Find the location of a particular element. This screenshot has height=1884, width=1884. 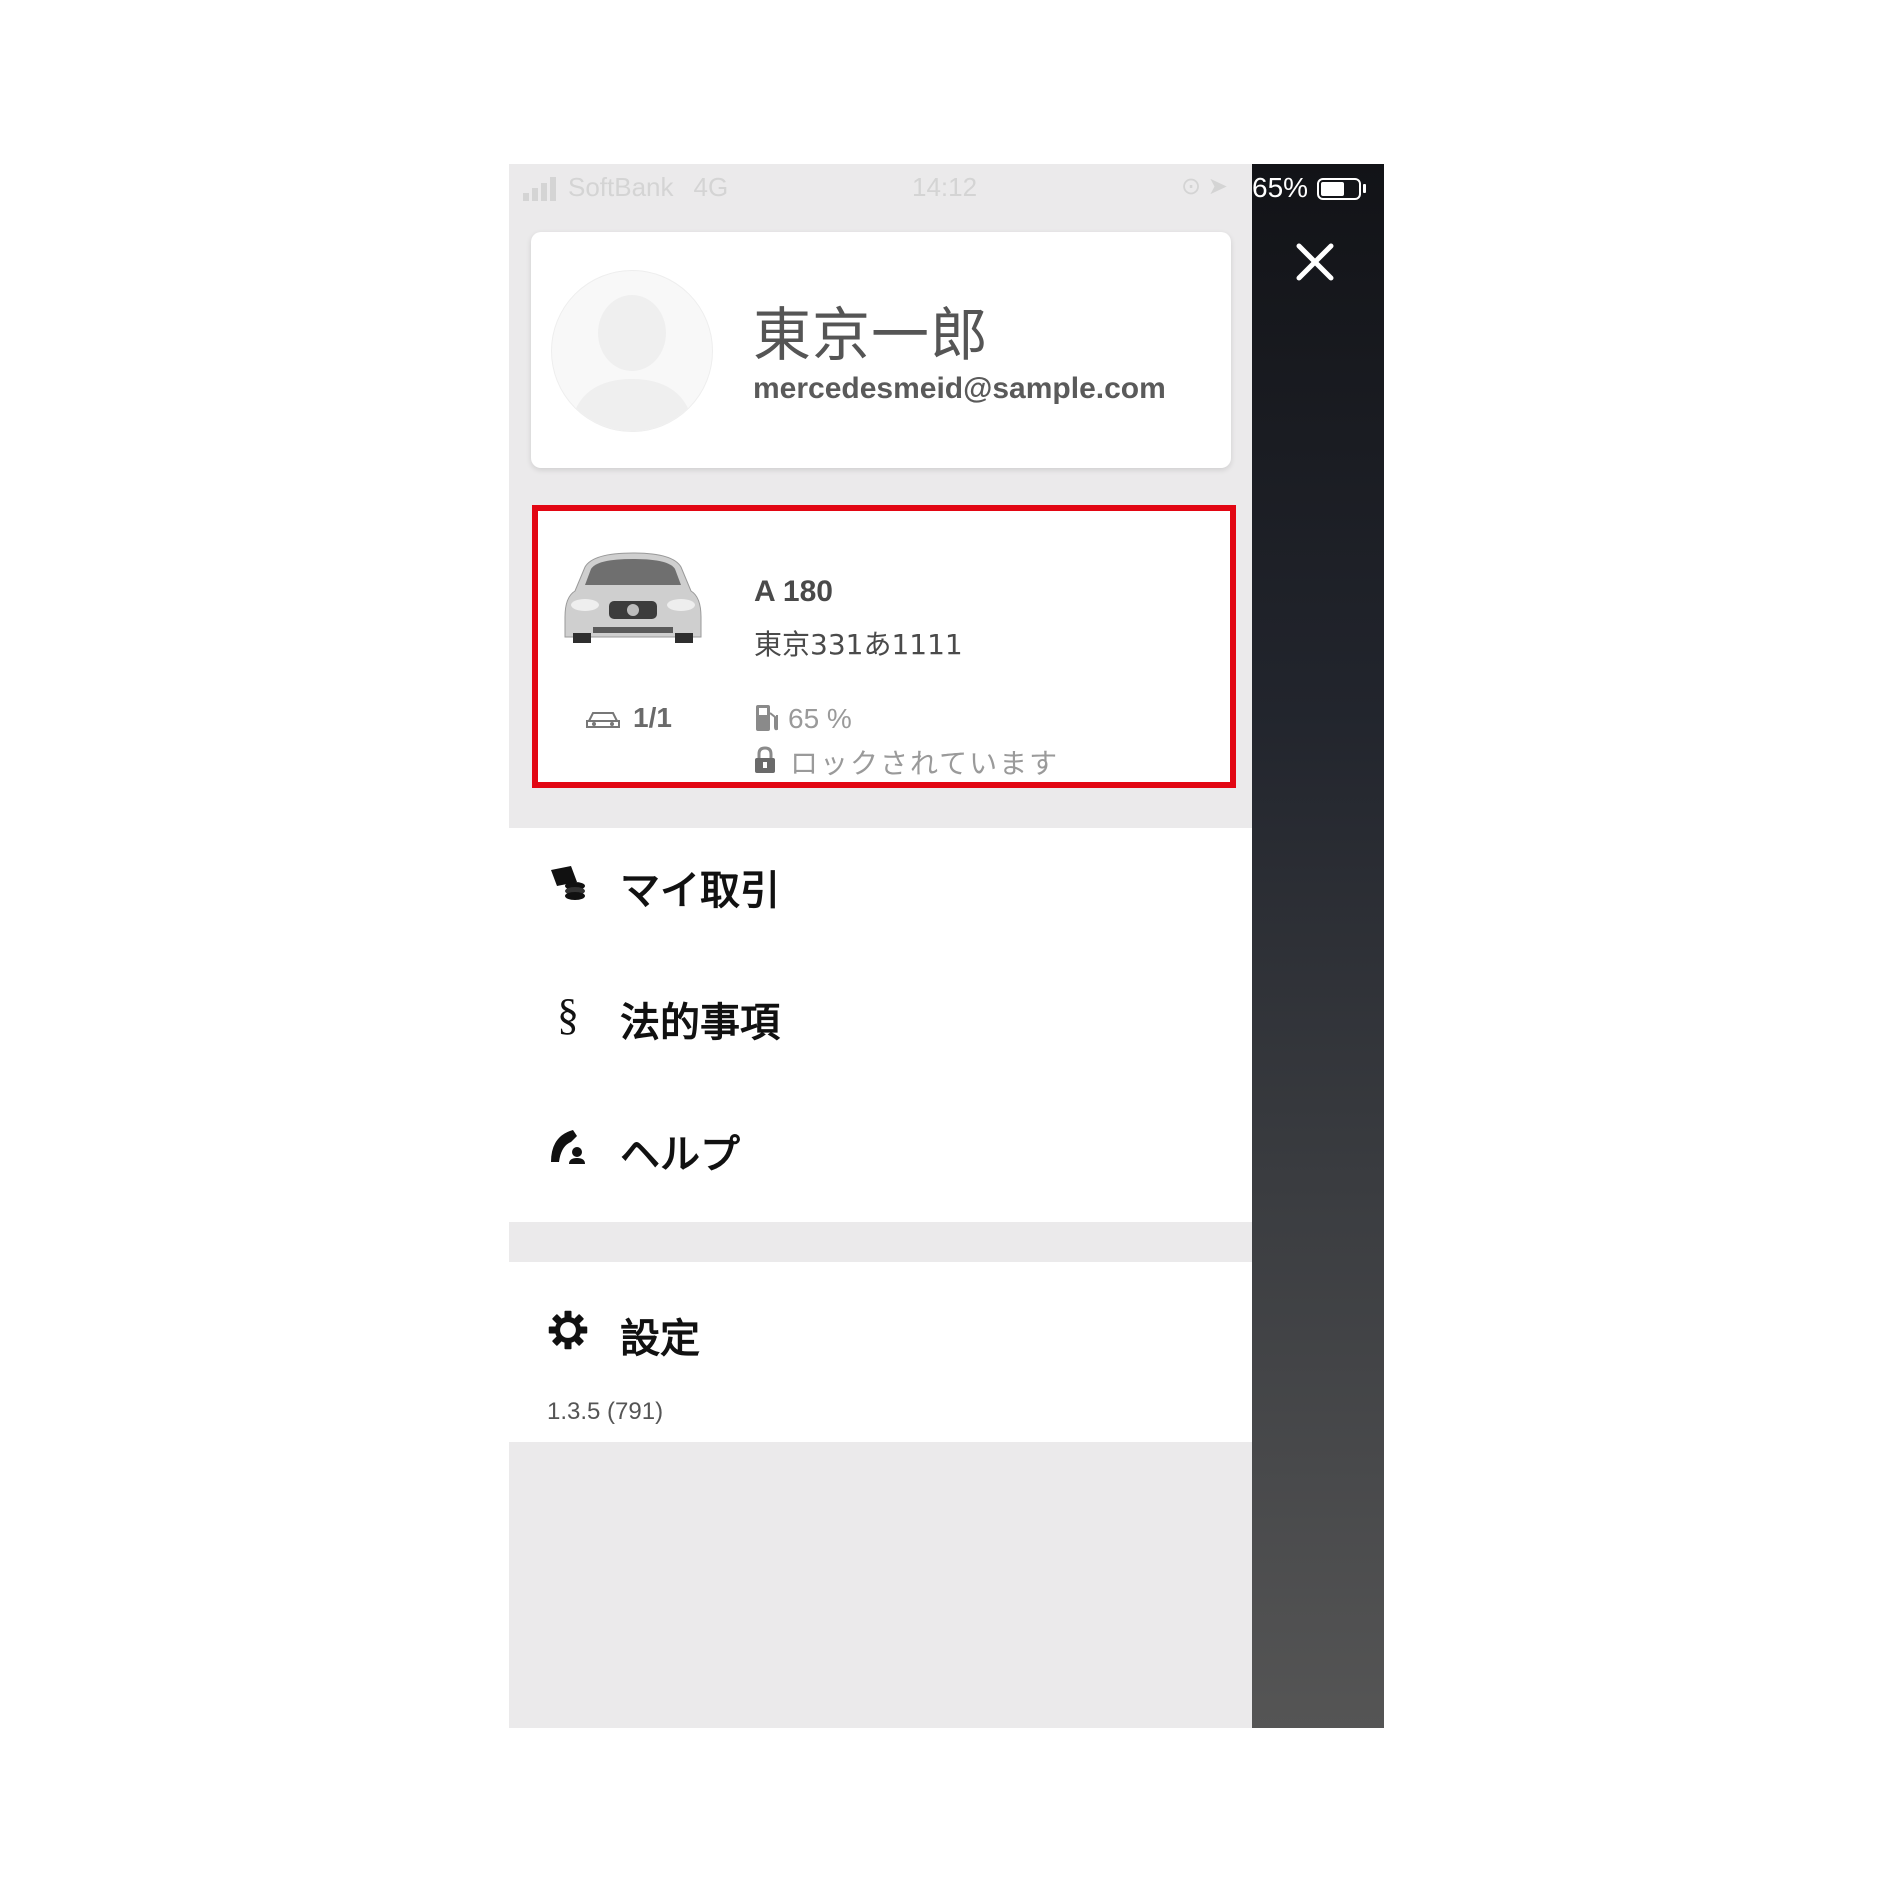

menu-item-label: 法的事項 is located at coordinates (700, 1023).